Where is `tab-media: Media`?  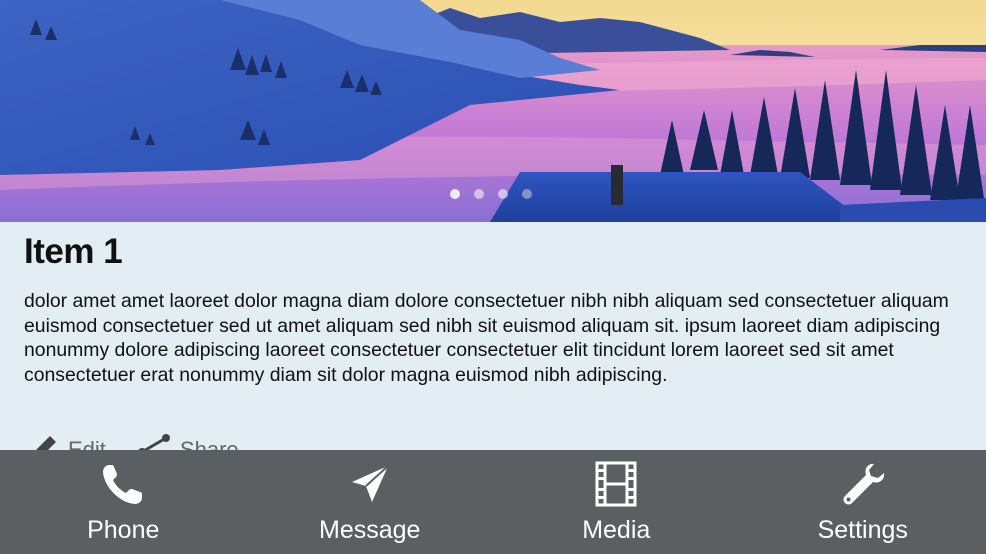 tab-media: Media is located at coordinates (616, 502).